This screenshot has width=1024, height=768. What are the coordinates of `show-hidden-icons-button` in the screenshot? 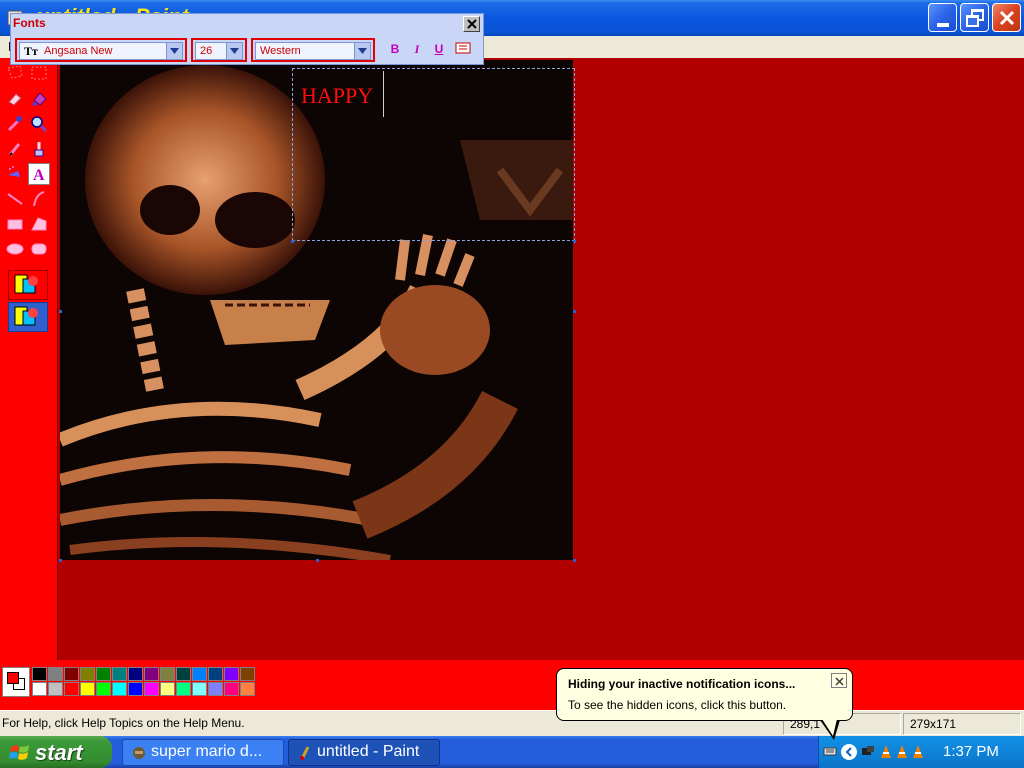 It's located at (849, 752).